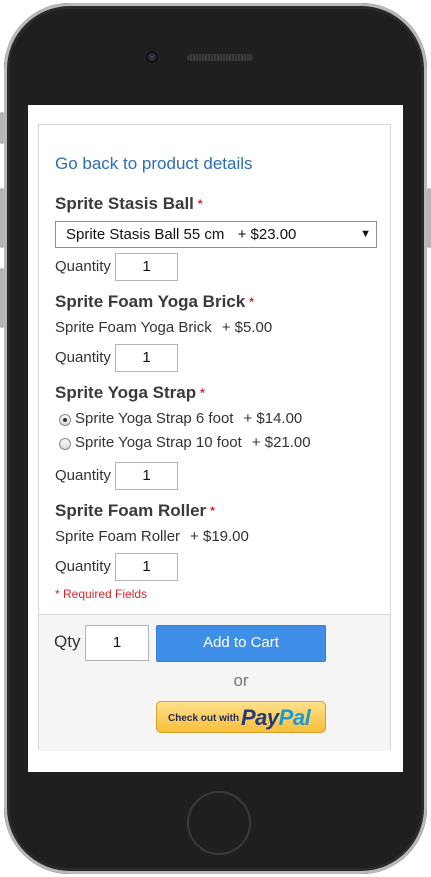  What do you see at coordinates (429, 218) in the screenshot?
I see `power-button` at bounding box center [429, 218].